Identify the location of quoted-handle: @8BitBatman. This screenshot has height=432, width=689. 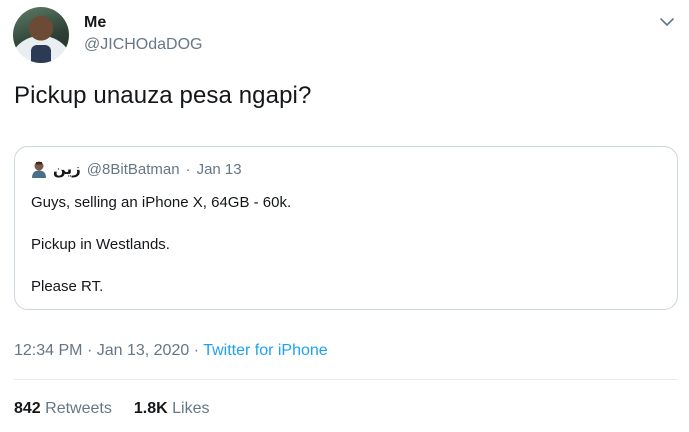
(133, 169).